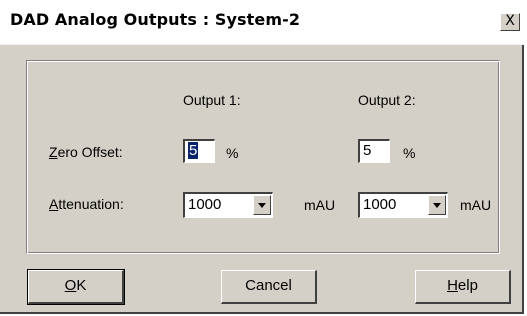 Image resolution: width=527 pixels, height=316 pixels. What do you see at coordinates (467, 285) in the screenshot?
I see `help-label: elp` at bounding box center [467, 285].